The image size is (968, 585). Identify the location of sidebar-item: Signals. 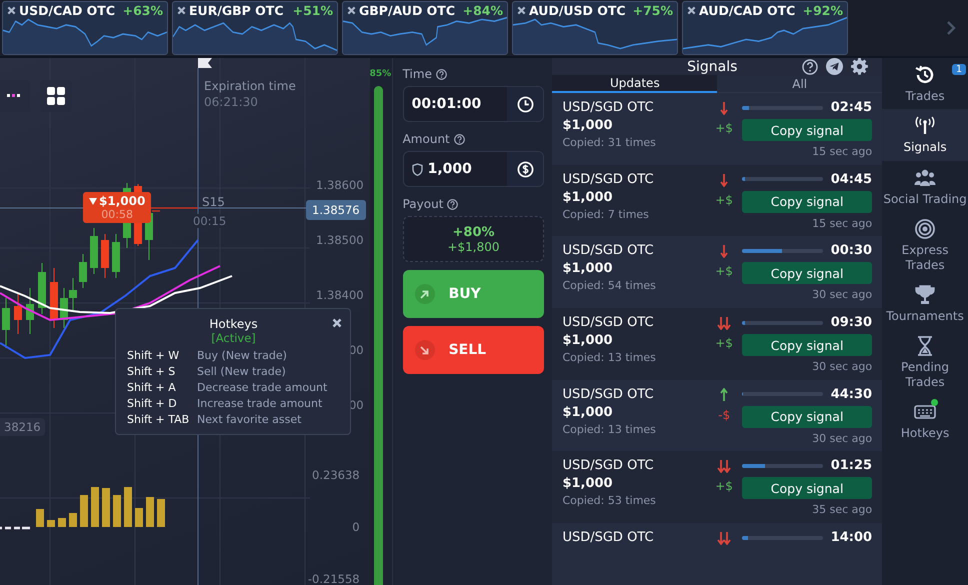
(925, 135).